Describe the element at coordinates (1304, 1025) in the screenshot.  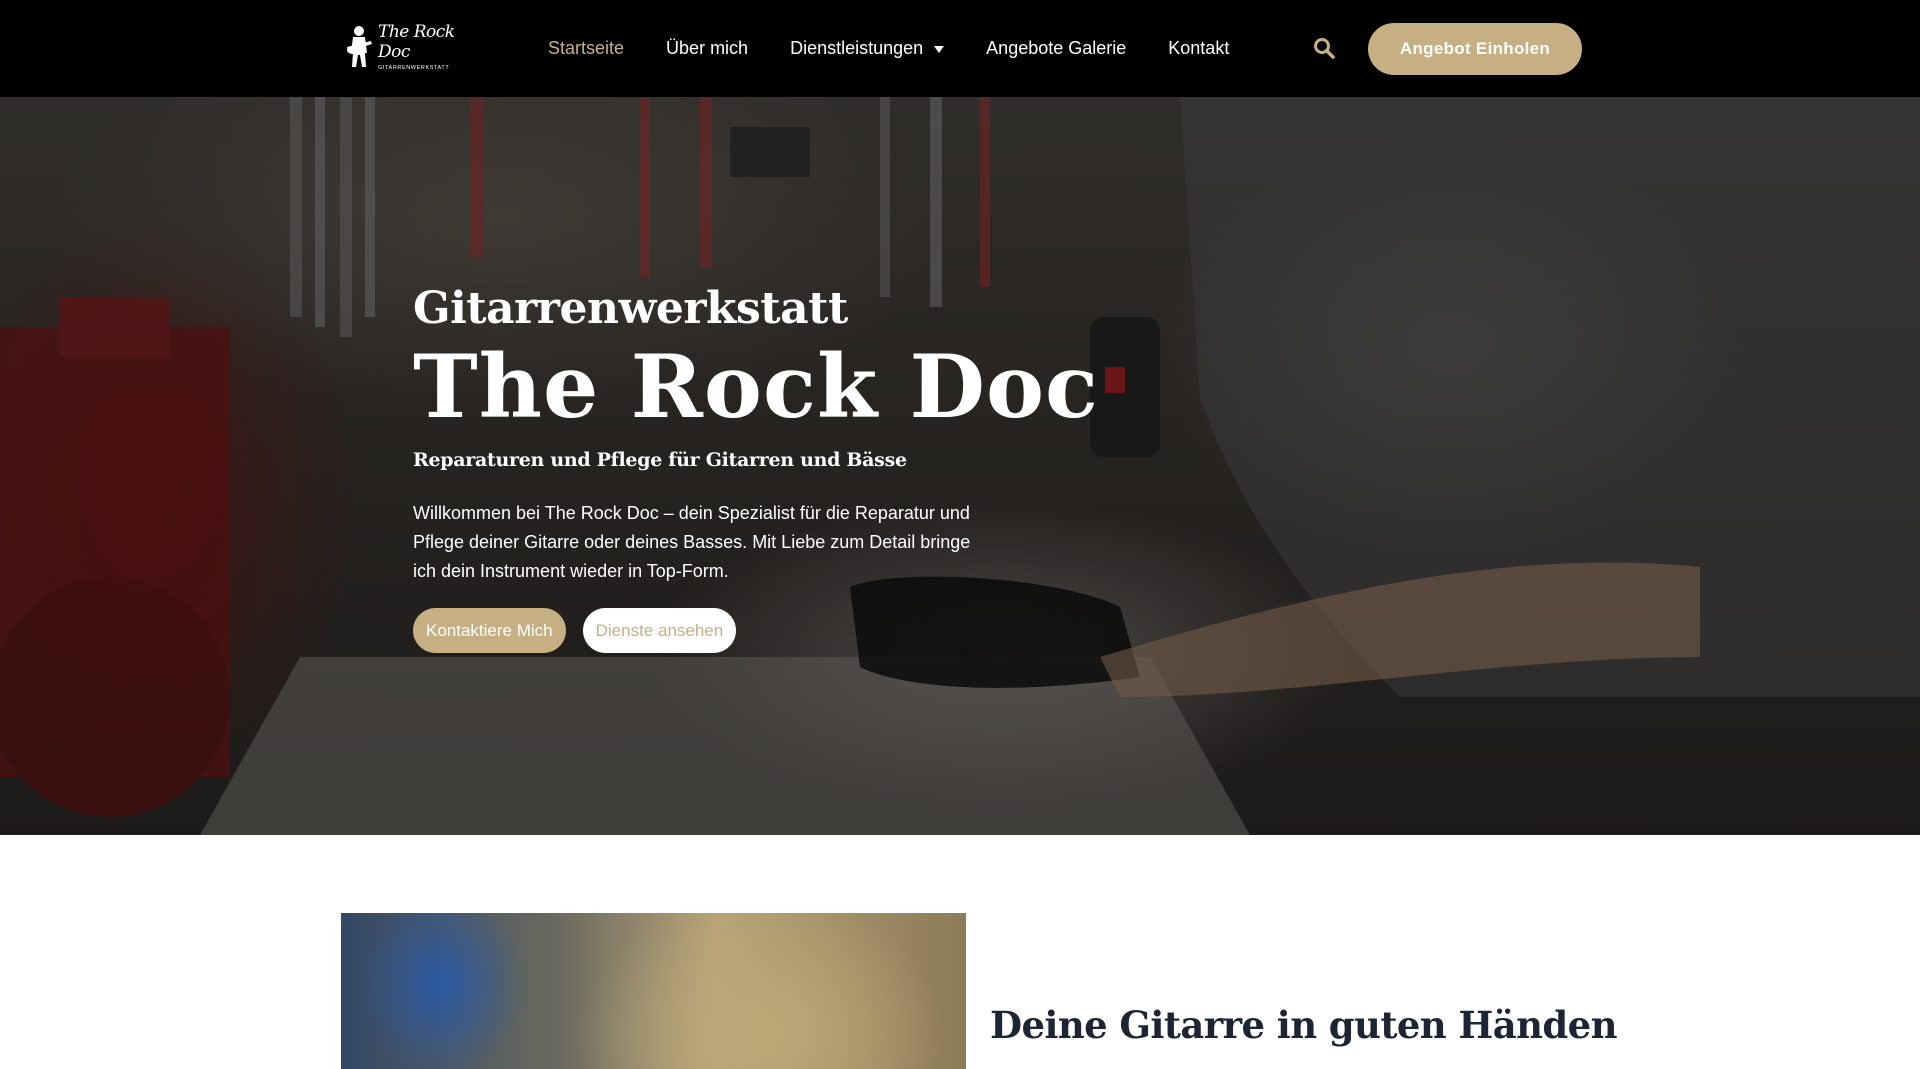
I see `section-title: Deine Gitarre in guten Händen` at that location.